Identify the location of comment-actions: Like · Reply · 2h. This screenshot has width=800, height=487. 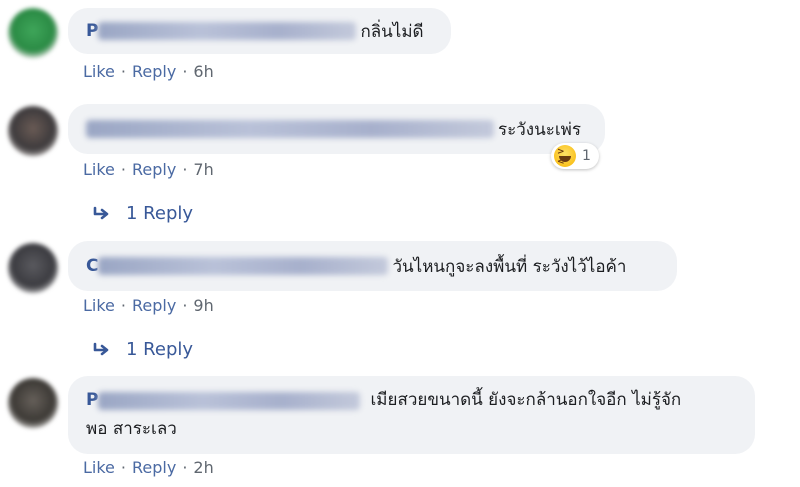
(148, 467).